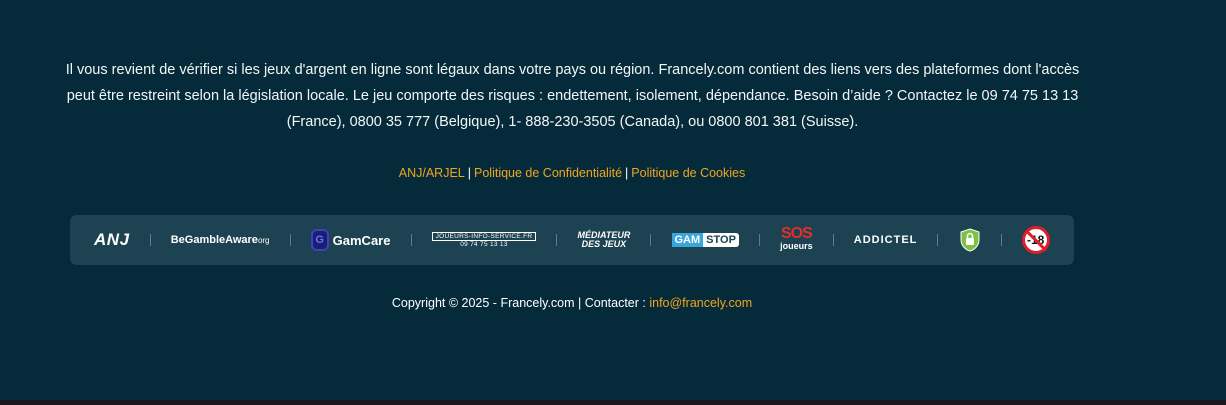 The image size is (1226, 405). What do you see at coordinates (688, 173) in the screenshot?
I see `cookie-policy-link: Politique de Cookies` at bounding box center [688, 173].